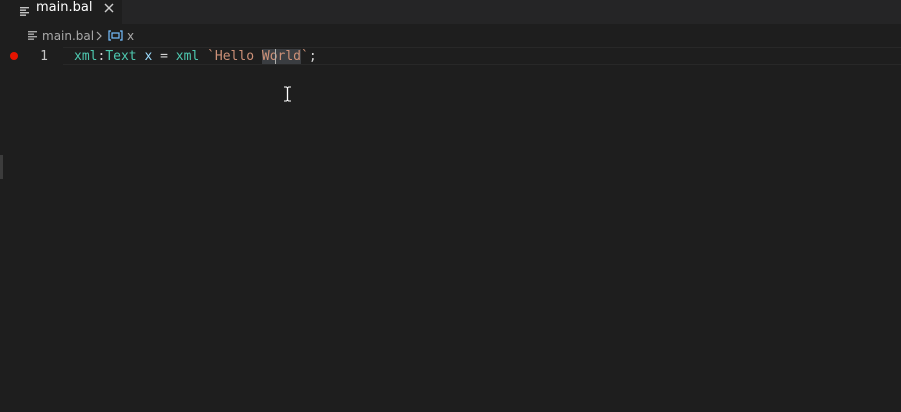  Describe the element at coordinates (14, 56) in the screenshot. I see `breakpoint-icon` at that location.